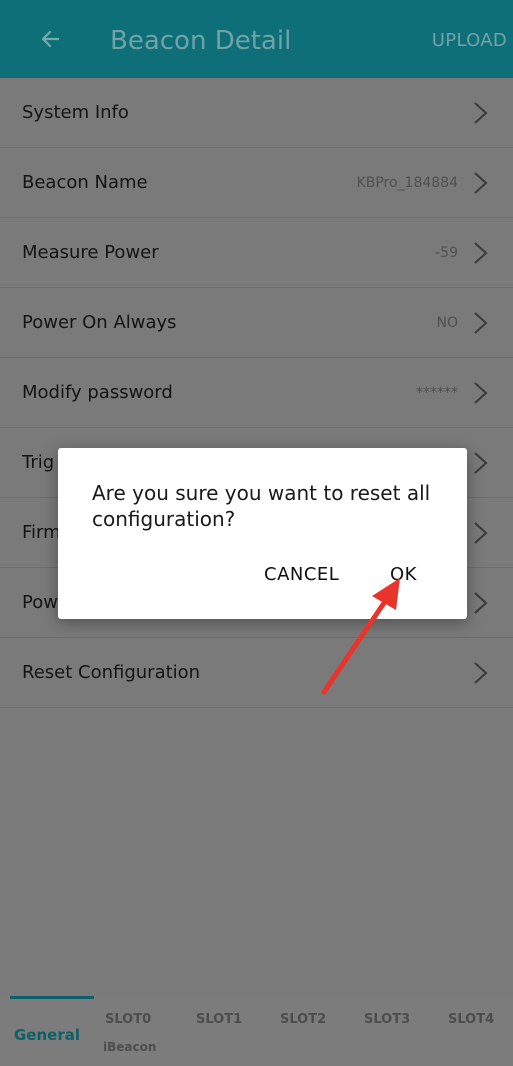 The height and width of the screenshot is (1066, 513). What do you see at coordinates (111, 672) in the screenshot?
I see `list-item-label: Reset Configuration` at bounding box center [111, 672].